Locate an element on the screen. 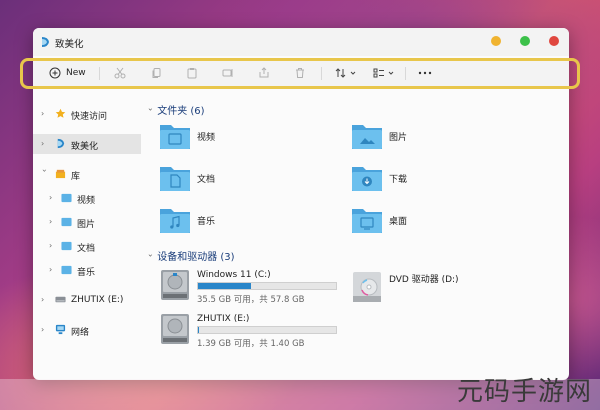 This screenshot has width=600, height=410. watermark-logo: 元码手游网 is located at coordinates (524, 392).